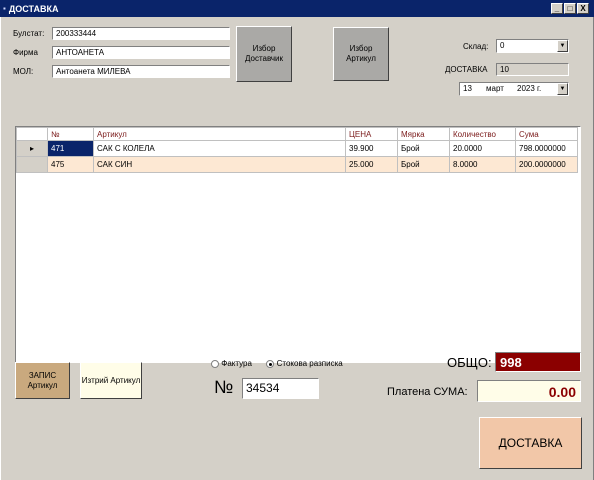 This screenshot has height=480, width=594. What do you see at coordinates (4, 8) in the screenshot?
I see `app-icon: ▪` at bounding box center [4, 8].